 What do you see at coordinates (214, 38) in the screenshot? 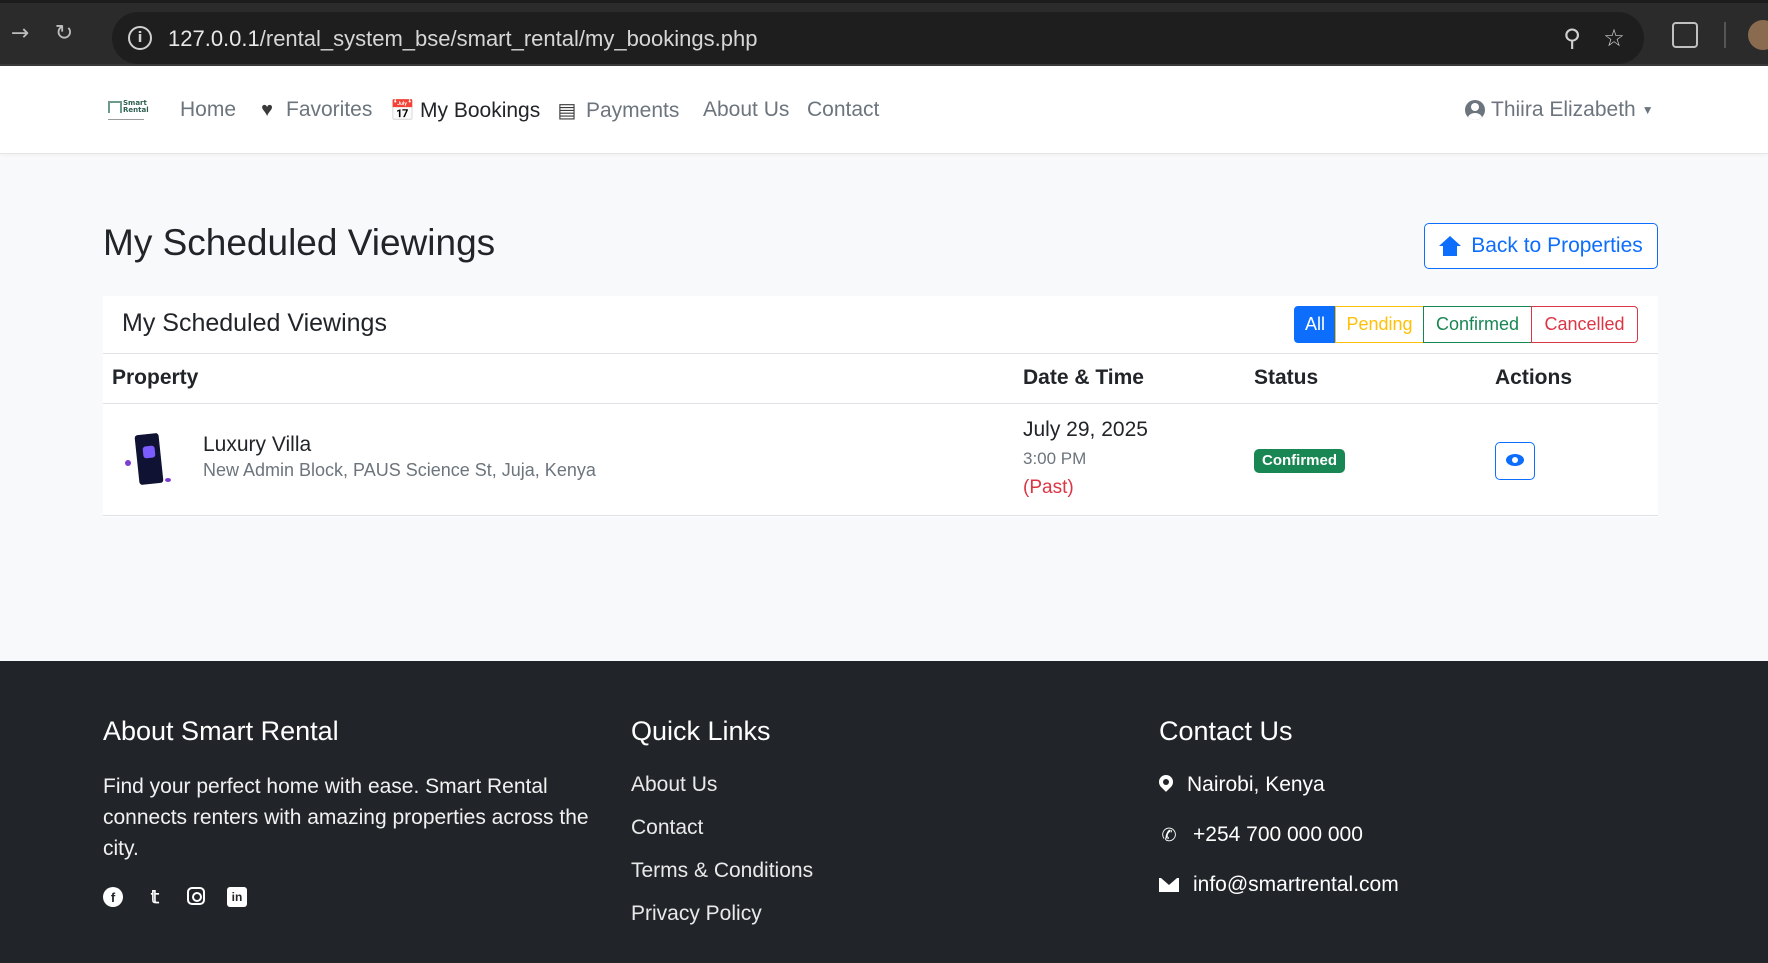
I see `url-host: 127.0.0.1` at bounding box center [214, 38].